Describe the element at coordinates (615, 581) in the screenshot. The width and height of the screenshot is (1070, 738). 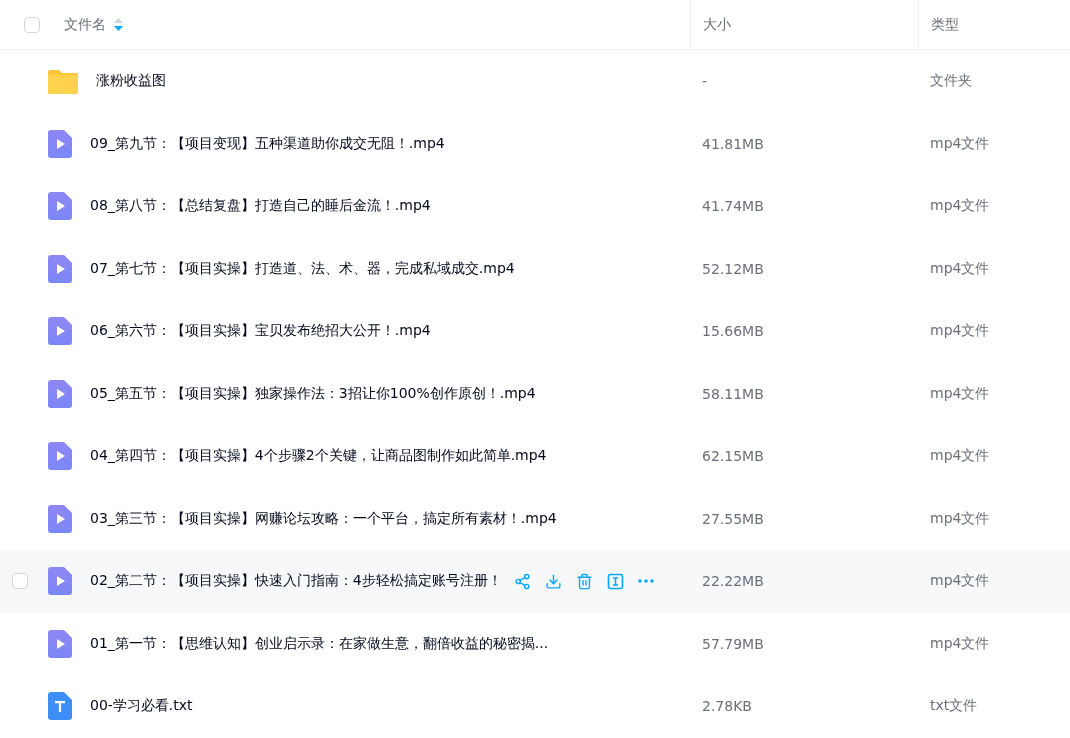
I see `rename-button` at that location.